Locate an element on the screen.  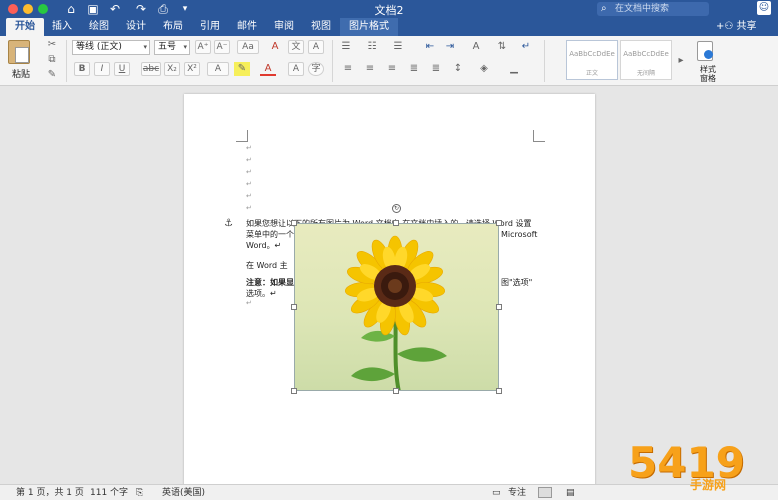
tab-references: 引用 is located at coordinates (210, 27).